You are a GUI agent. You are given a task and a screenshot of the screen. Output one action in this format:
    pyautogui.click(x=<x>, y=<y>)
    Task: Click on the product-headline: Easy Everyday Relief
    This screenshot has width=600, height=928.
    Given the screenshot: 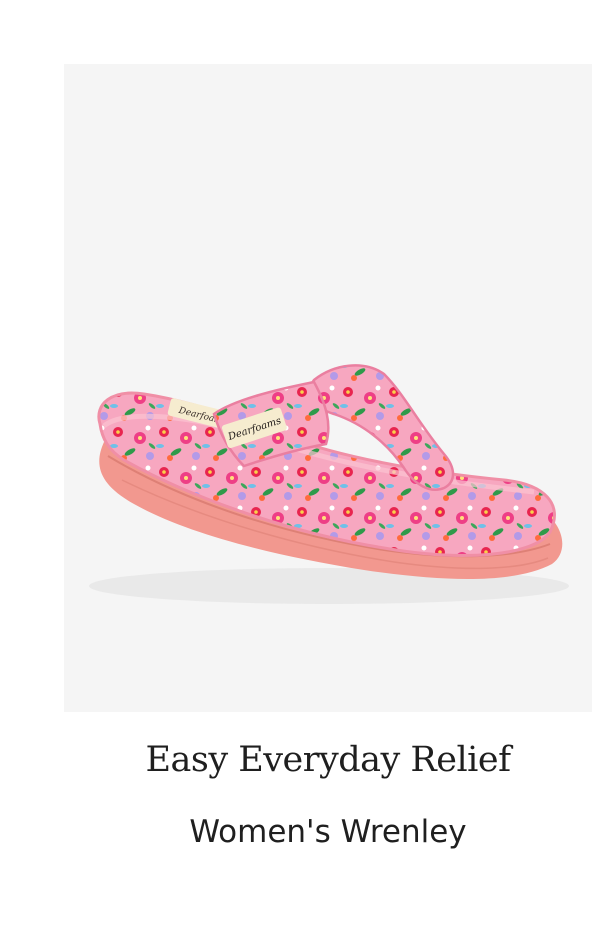 What is the action you would take?
    pyautogui.click(x=328, y=760)
    